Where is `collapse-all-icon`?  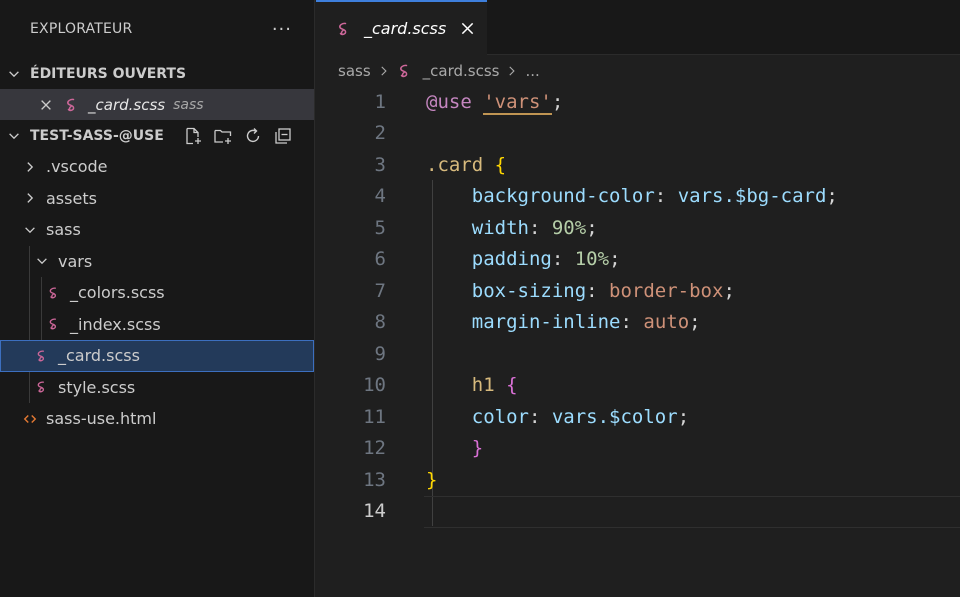
collapse-all-icon is located at coordinates (283, 136).